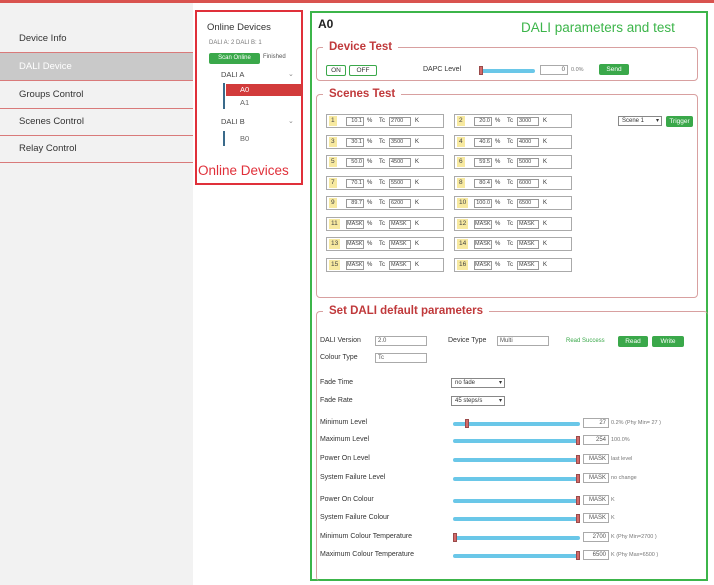 The image size is (714, 585). What do you see at coordinates (355, 162) in the screenshot?
I see `scene-level-input: 50.0` at bounding box center [355, 162].